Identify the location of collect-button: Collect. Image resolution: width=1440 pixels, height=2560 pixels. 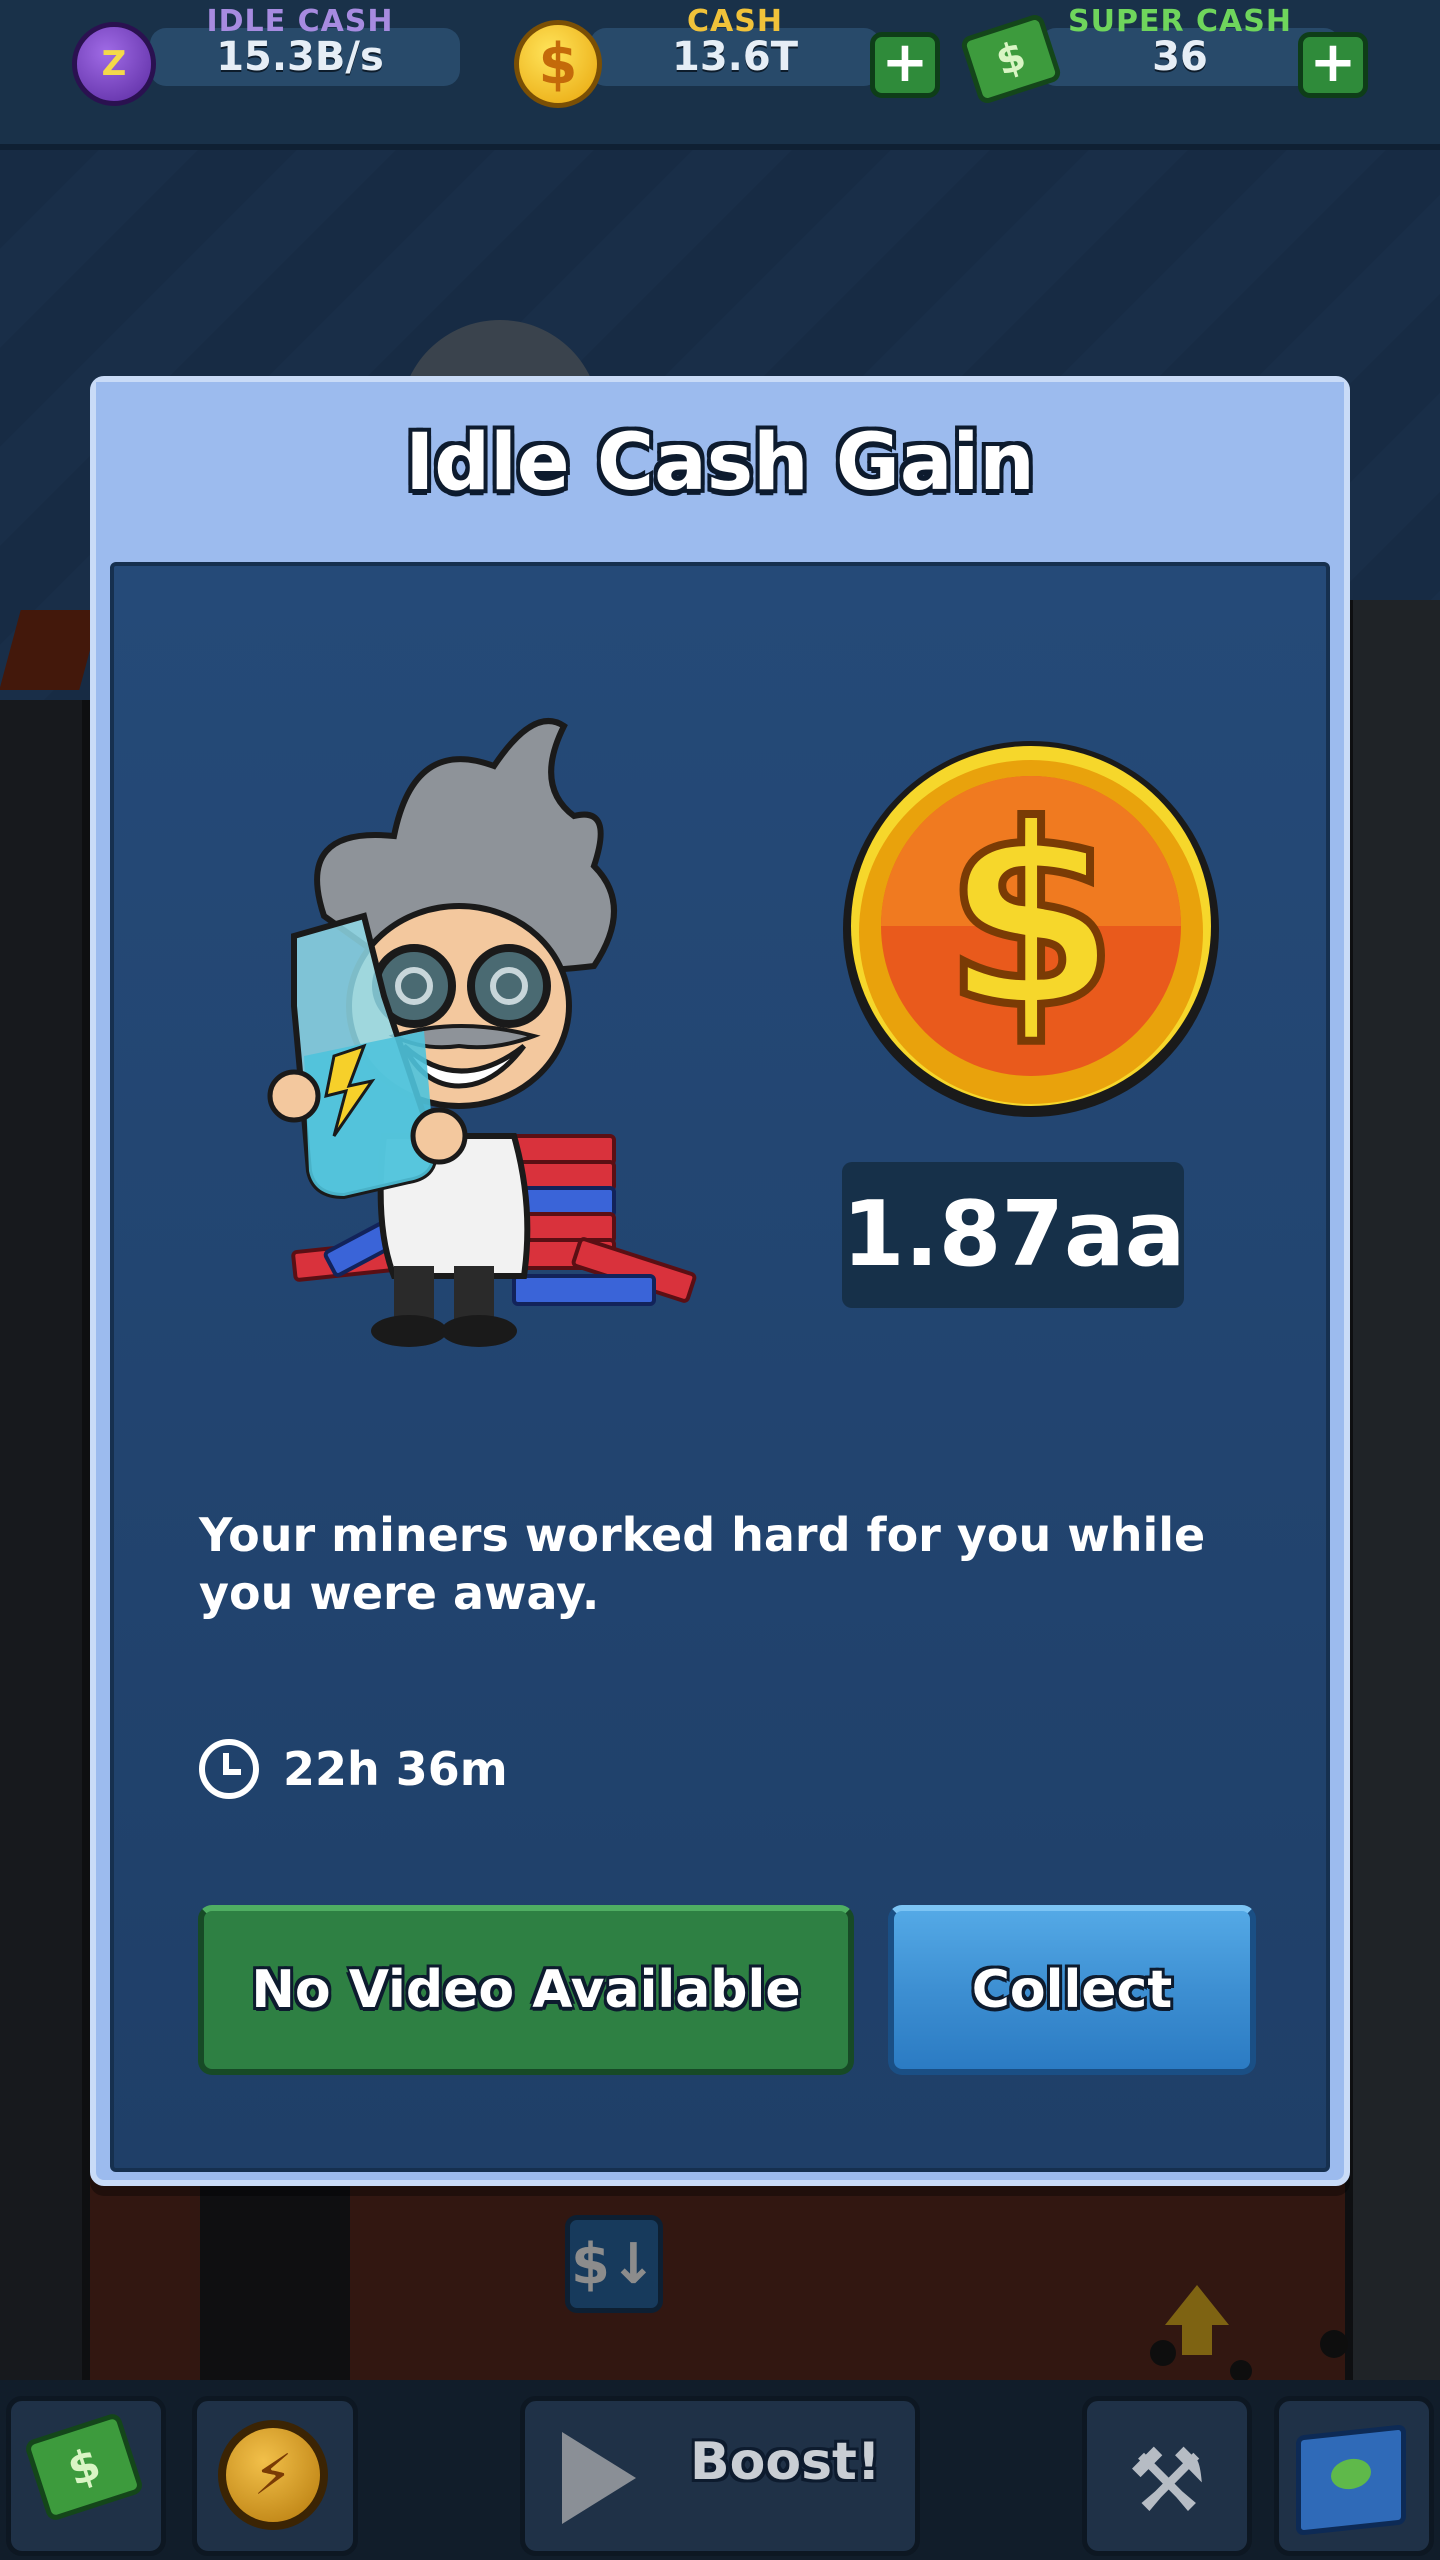
(1072, 1990).